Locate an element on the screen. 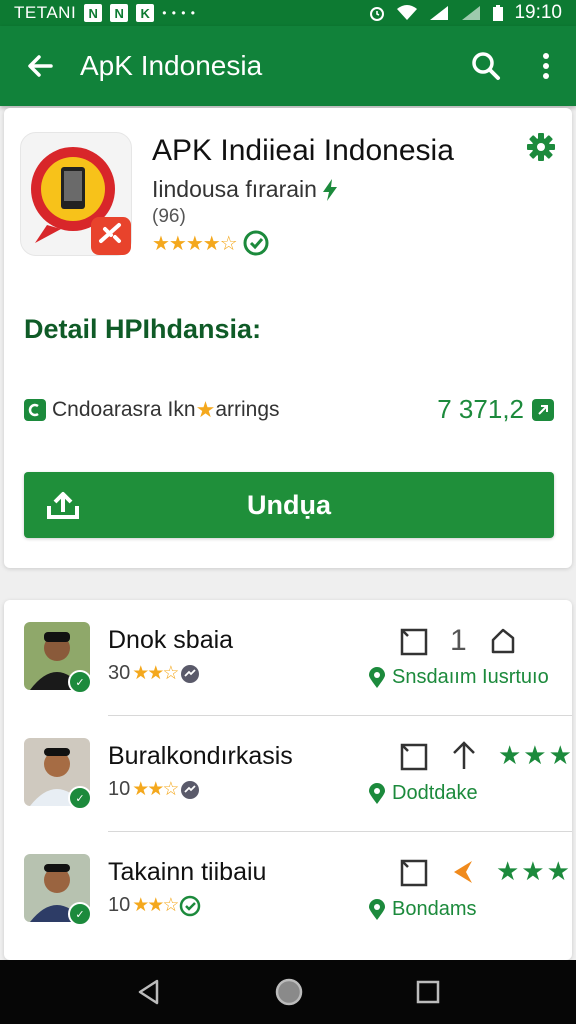 This screenshot has height=1024, width=576. app-developer: Iindousa fırarain is located at coordinates (245, 189).